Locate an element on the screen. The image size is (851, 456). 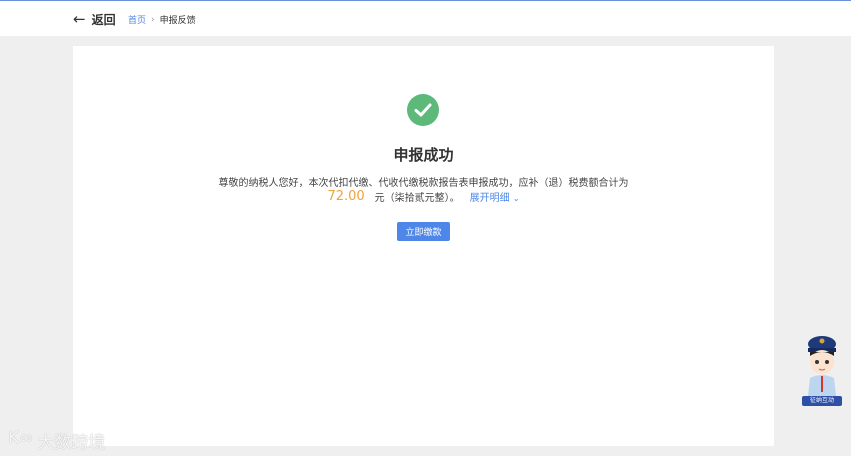
watermark: K∞ 大数跨境 is located at coordinates (56, 440).